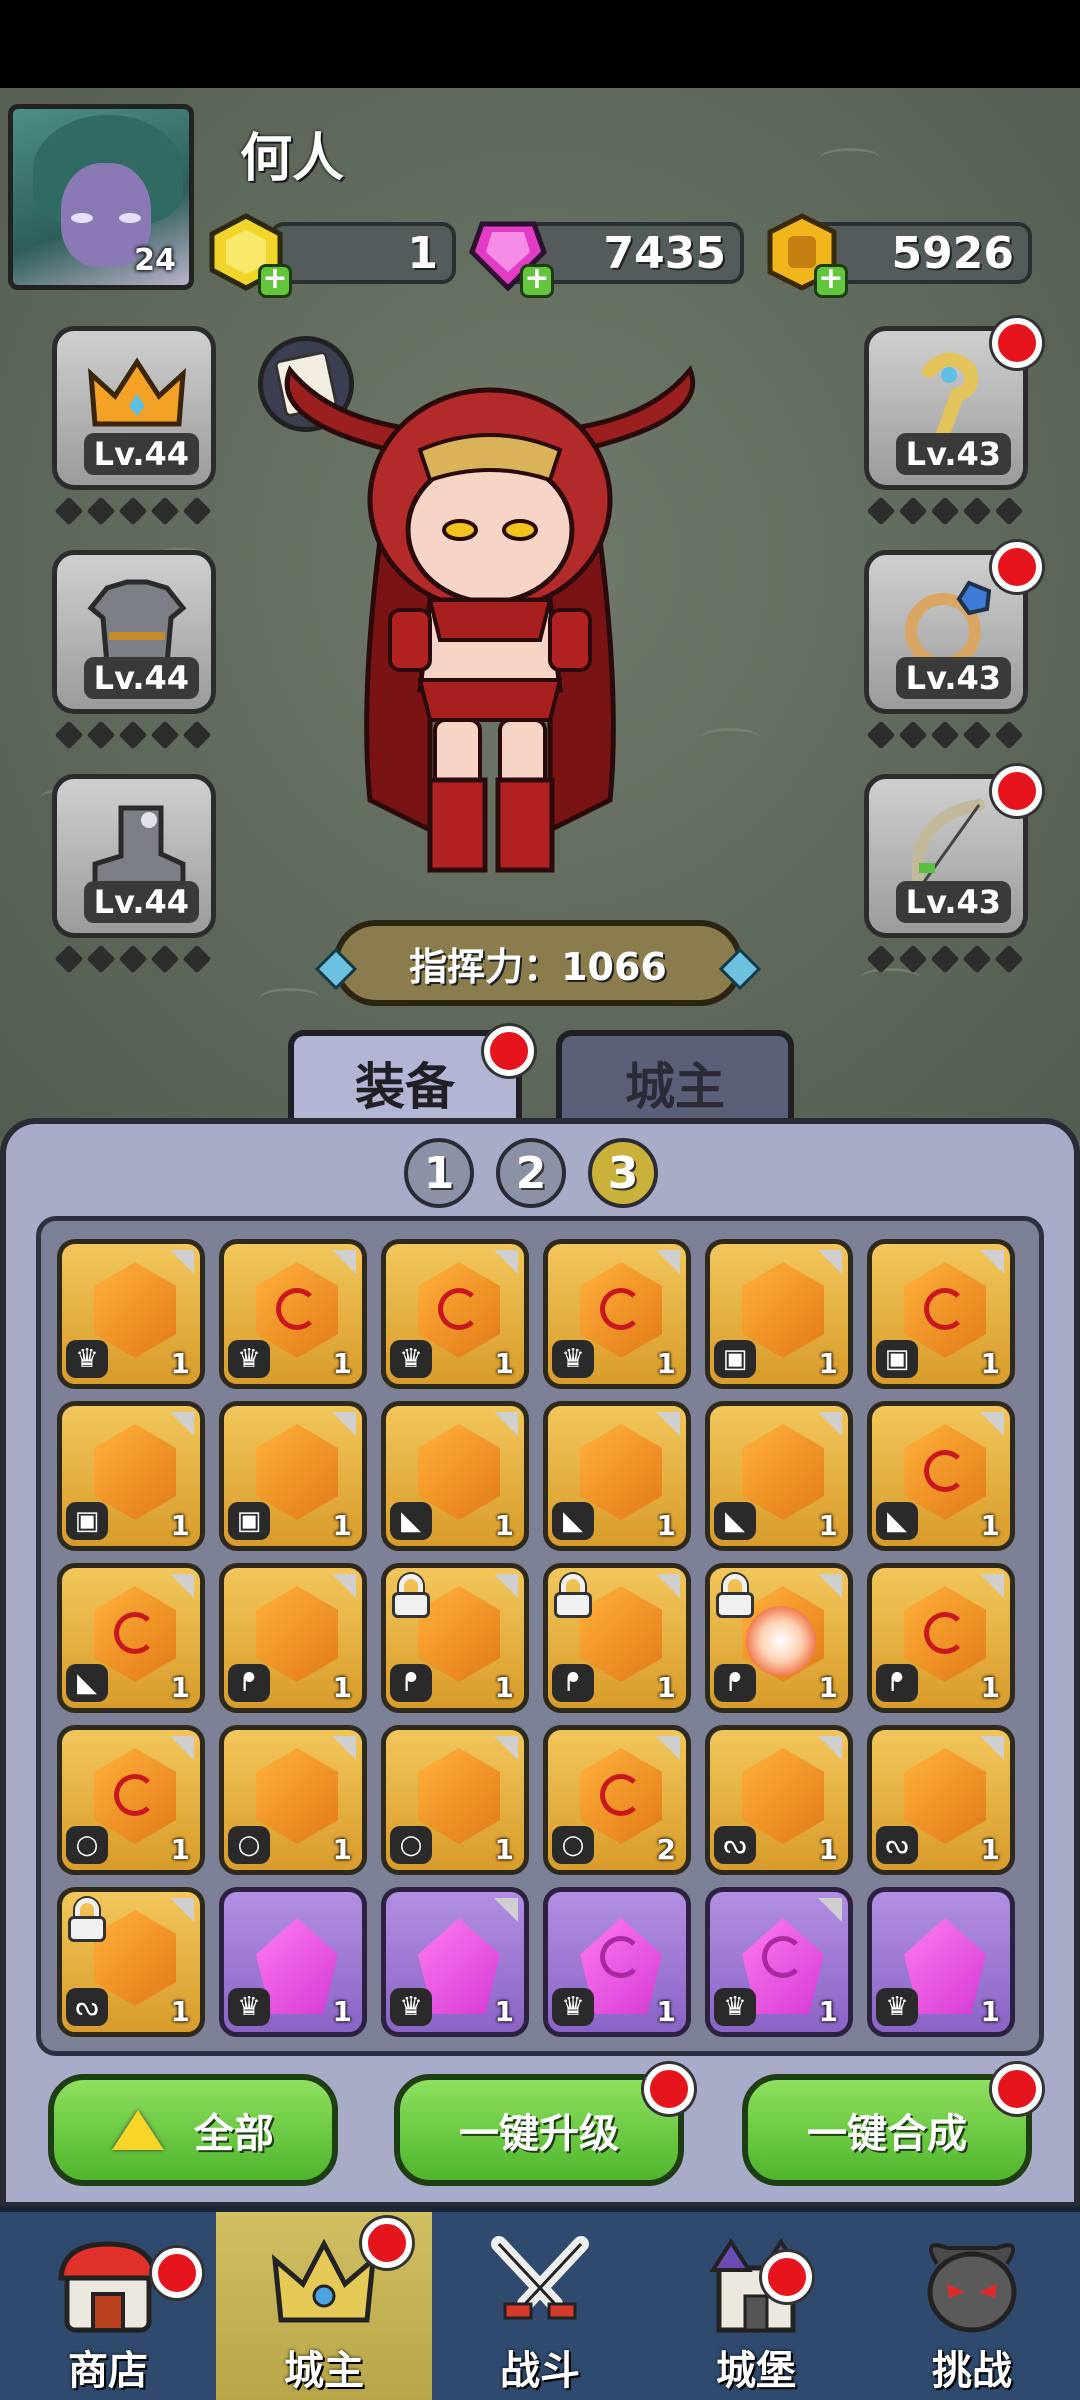 Image resolution: width=1080 pixels, height=2400 pixels. What do you see at coordinates (134, 408) in the screenshot?
I see `equip-slot-crown: Lv.44` at bounding box center [134, 408].